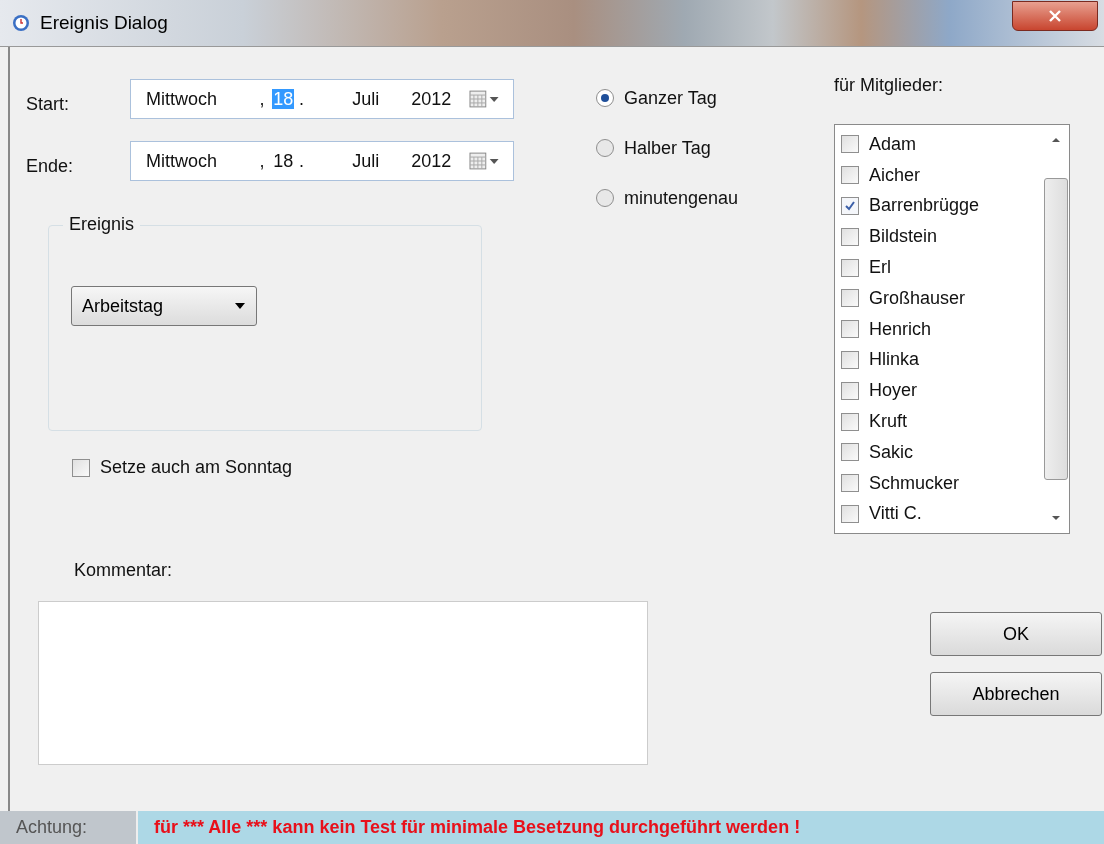 The image size is (1104, 844). I want to click on scroll-down-icon, so click(1056, 518).